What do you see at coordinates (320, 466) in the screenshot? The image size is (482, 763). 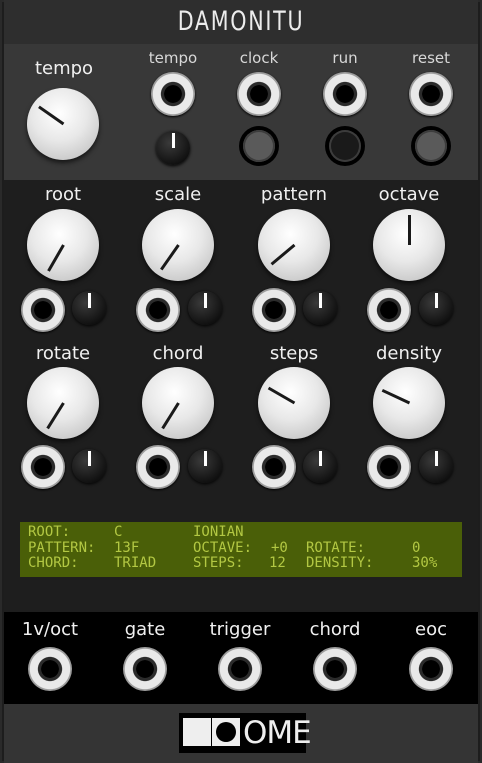 I see `steps-cv-attenuator` at bounding box center [320, 466].